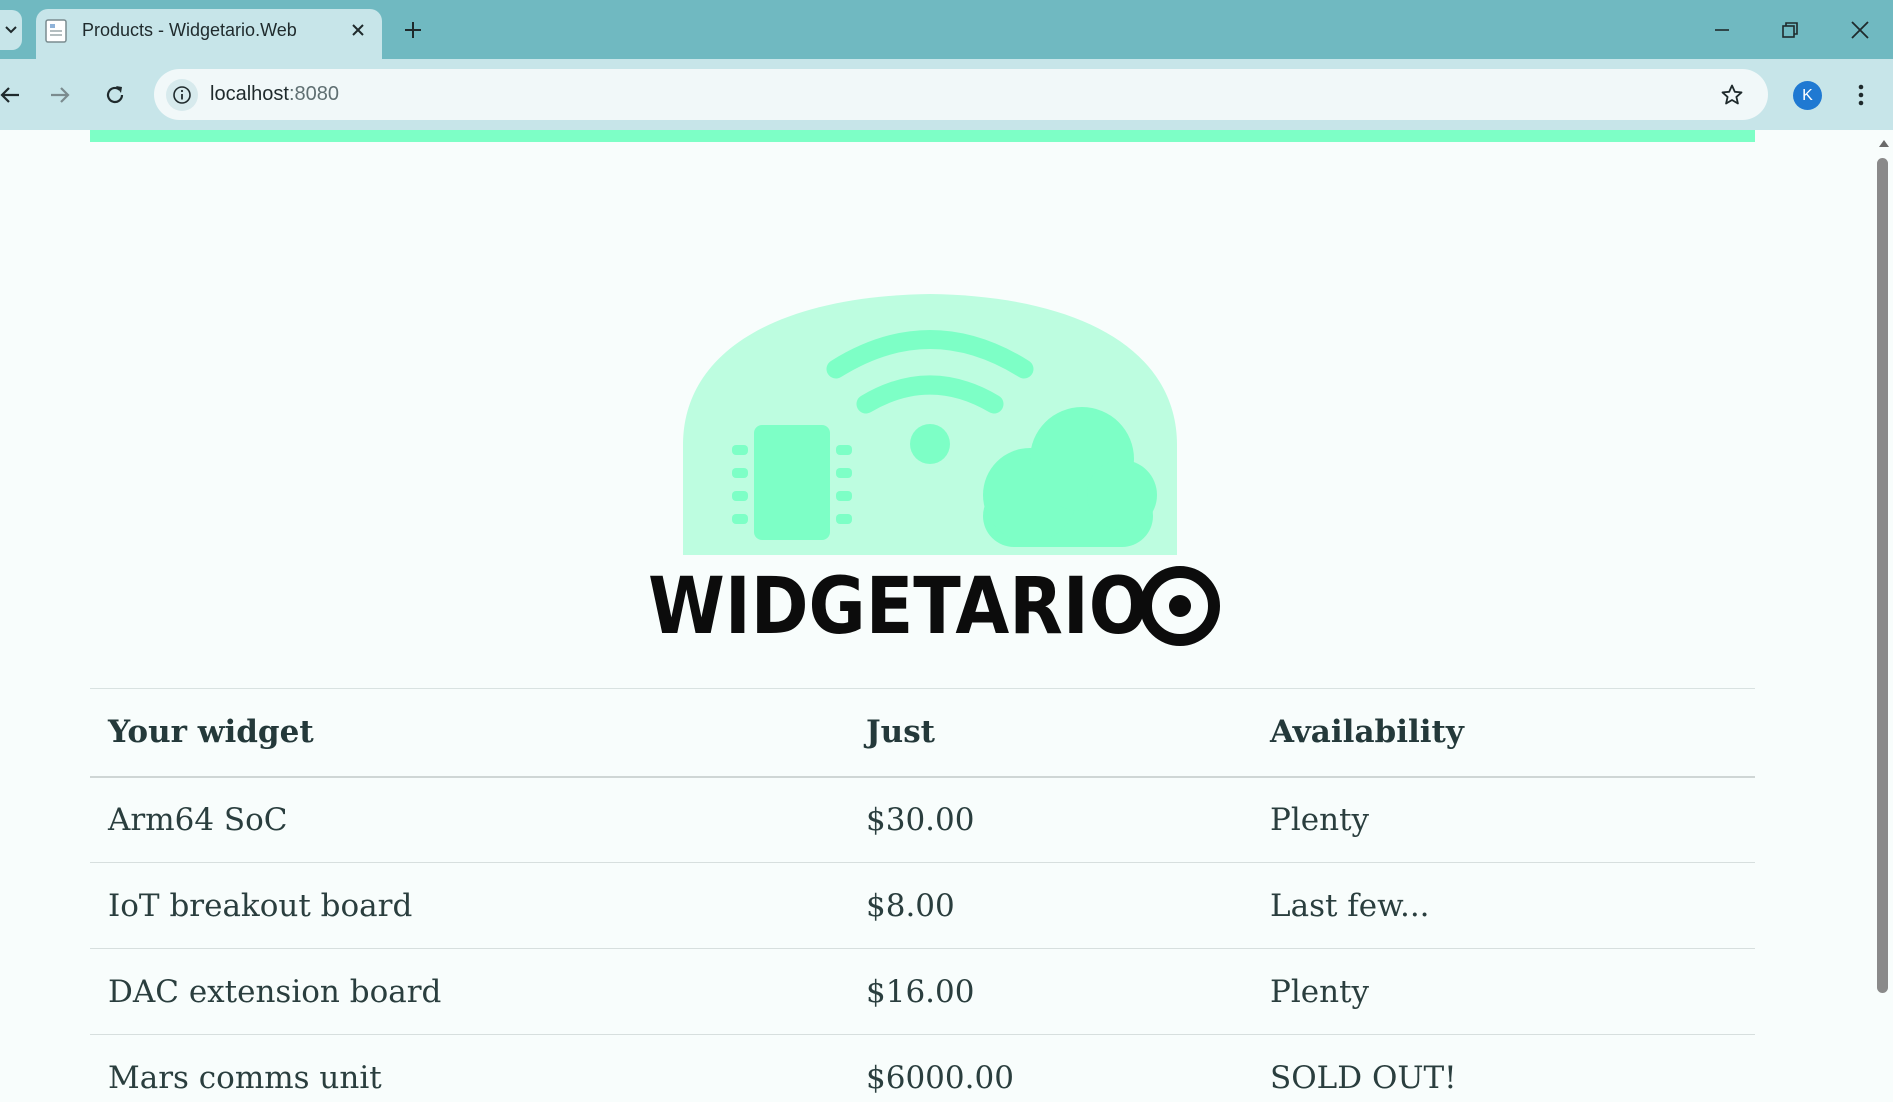 This screenshot has height=1102, width=1893. Describe the element at coordinates (934, 473) in the screenshot. I see `widgetario-logo: WIDGETARIO` at that location.